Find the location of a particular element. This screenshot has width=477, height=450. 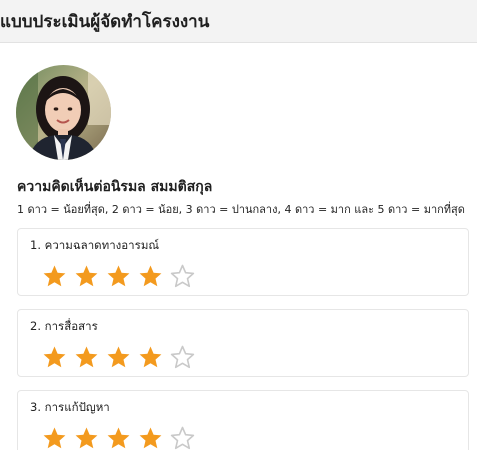

question-card: 3. การแก้ปัญหา is located at coordinates (243, 420).